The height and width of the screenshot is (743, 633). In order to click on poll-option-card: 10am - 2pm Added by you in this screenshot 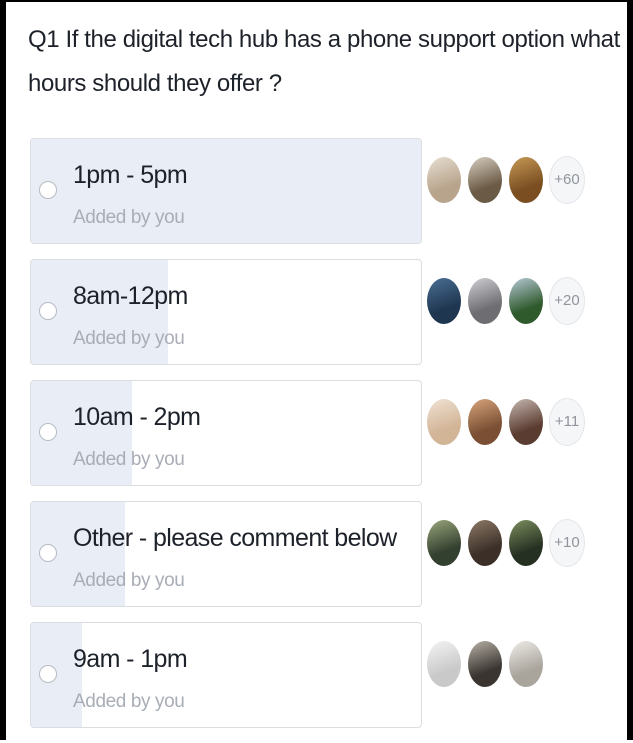, I will do `click(226, 433)`.